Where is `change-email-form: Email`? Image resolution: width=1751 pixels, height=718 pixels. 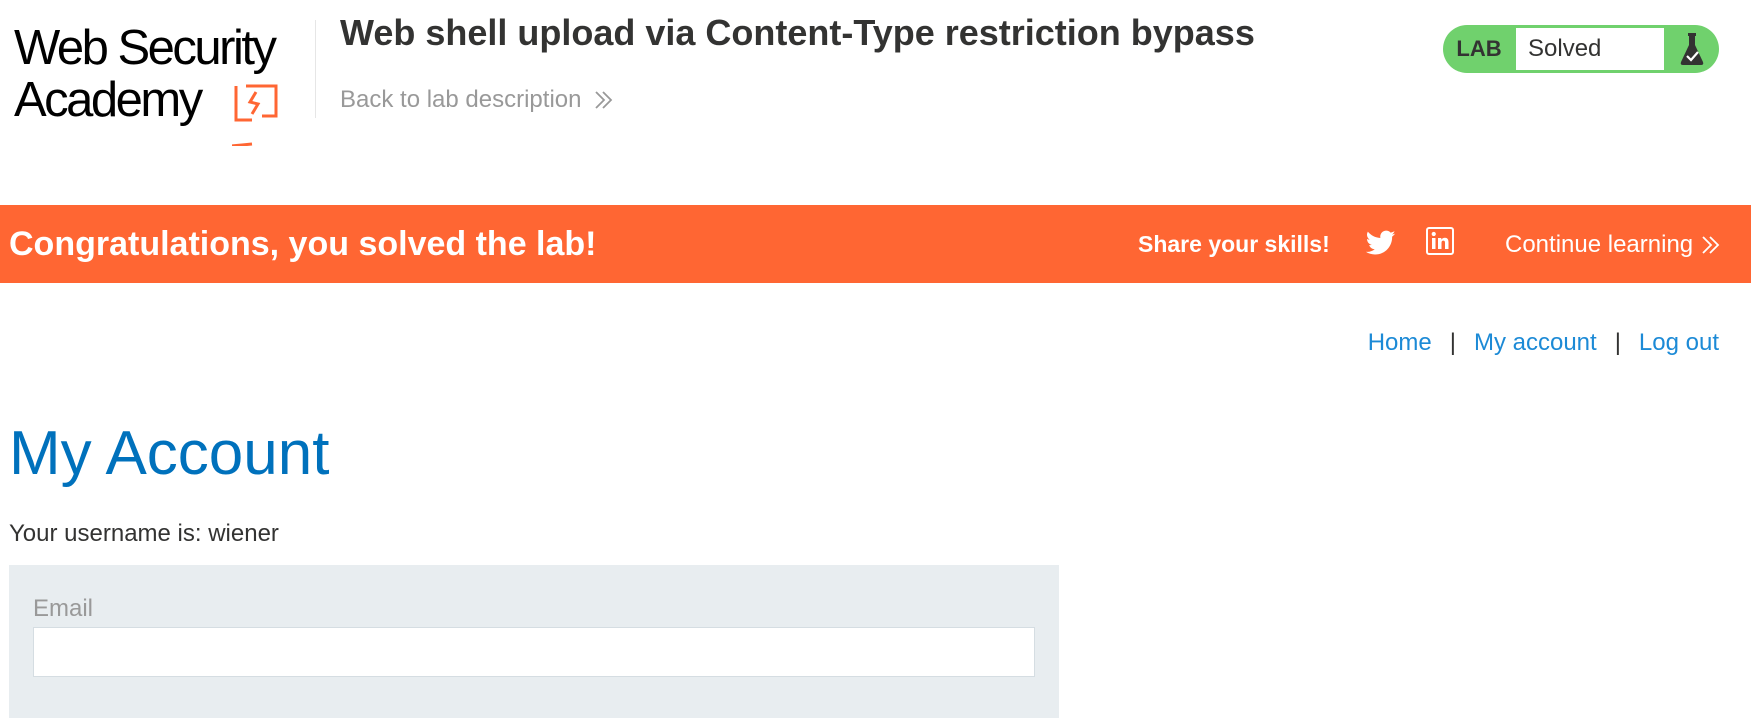 change-email-form: Email is located at coordinates (534, 641).